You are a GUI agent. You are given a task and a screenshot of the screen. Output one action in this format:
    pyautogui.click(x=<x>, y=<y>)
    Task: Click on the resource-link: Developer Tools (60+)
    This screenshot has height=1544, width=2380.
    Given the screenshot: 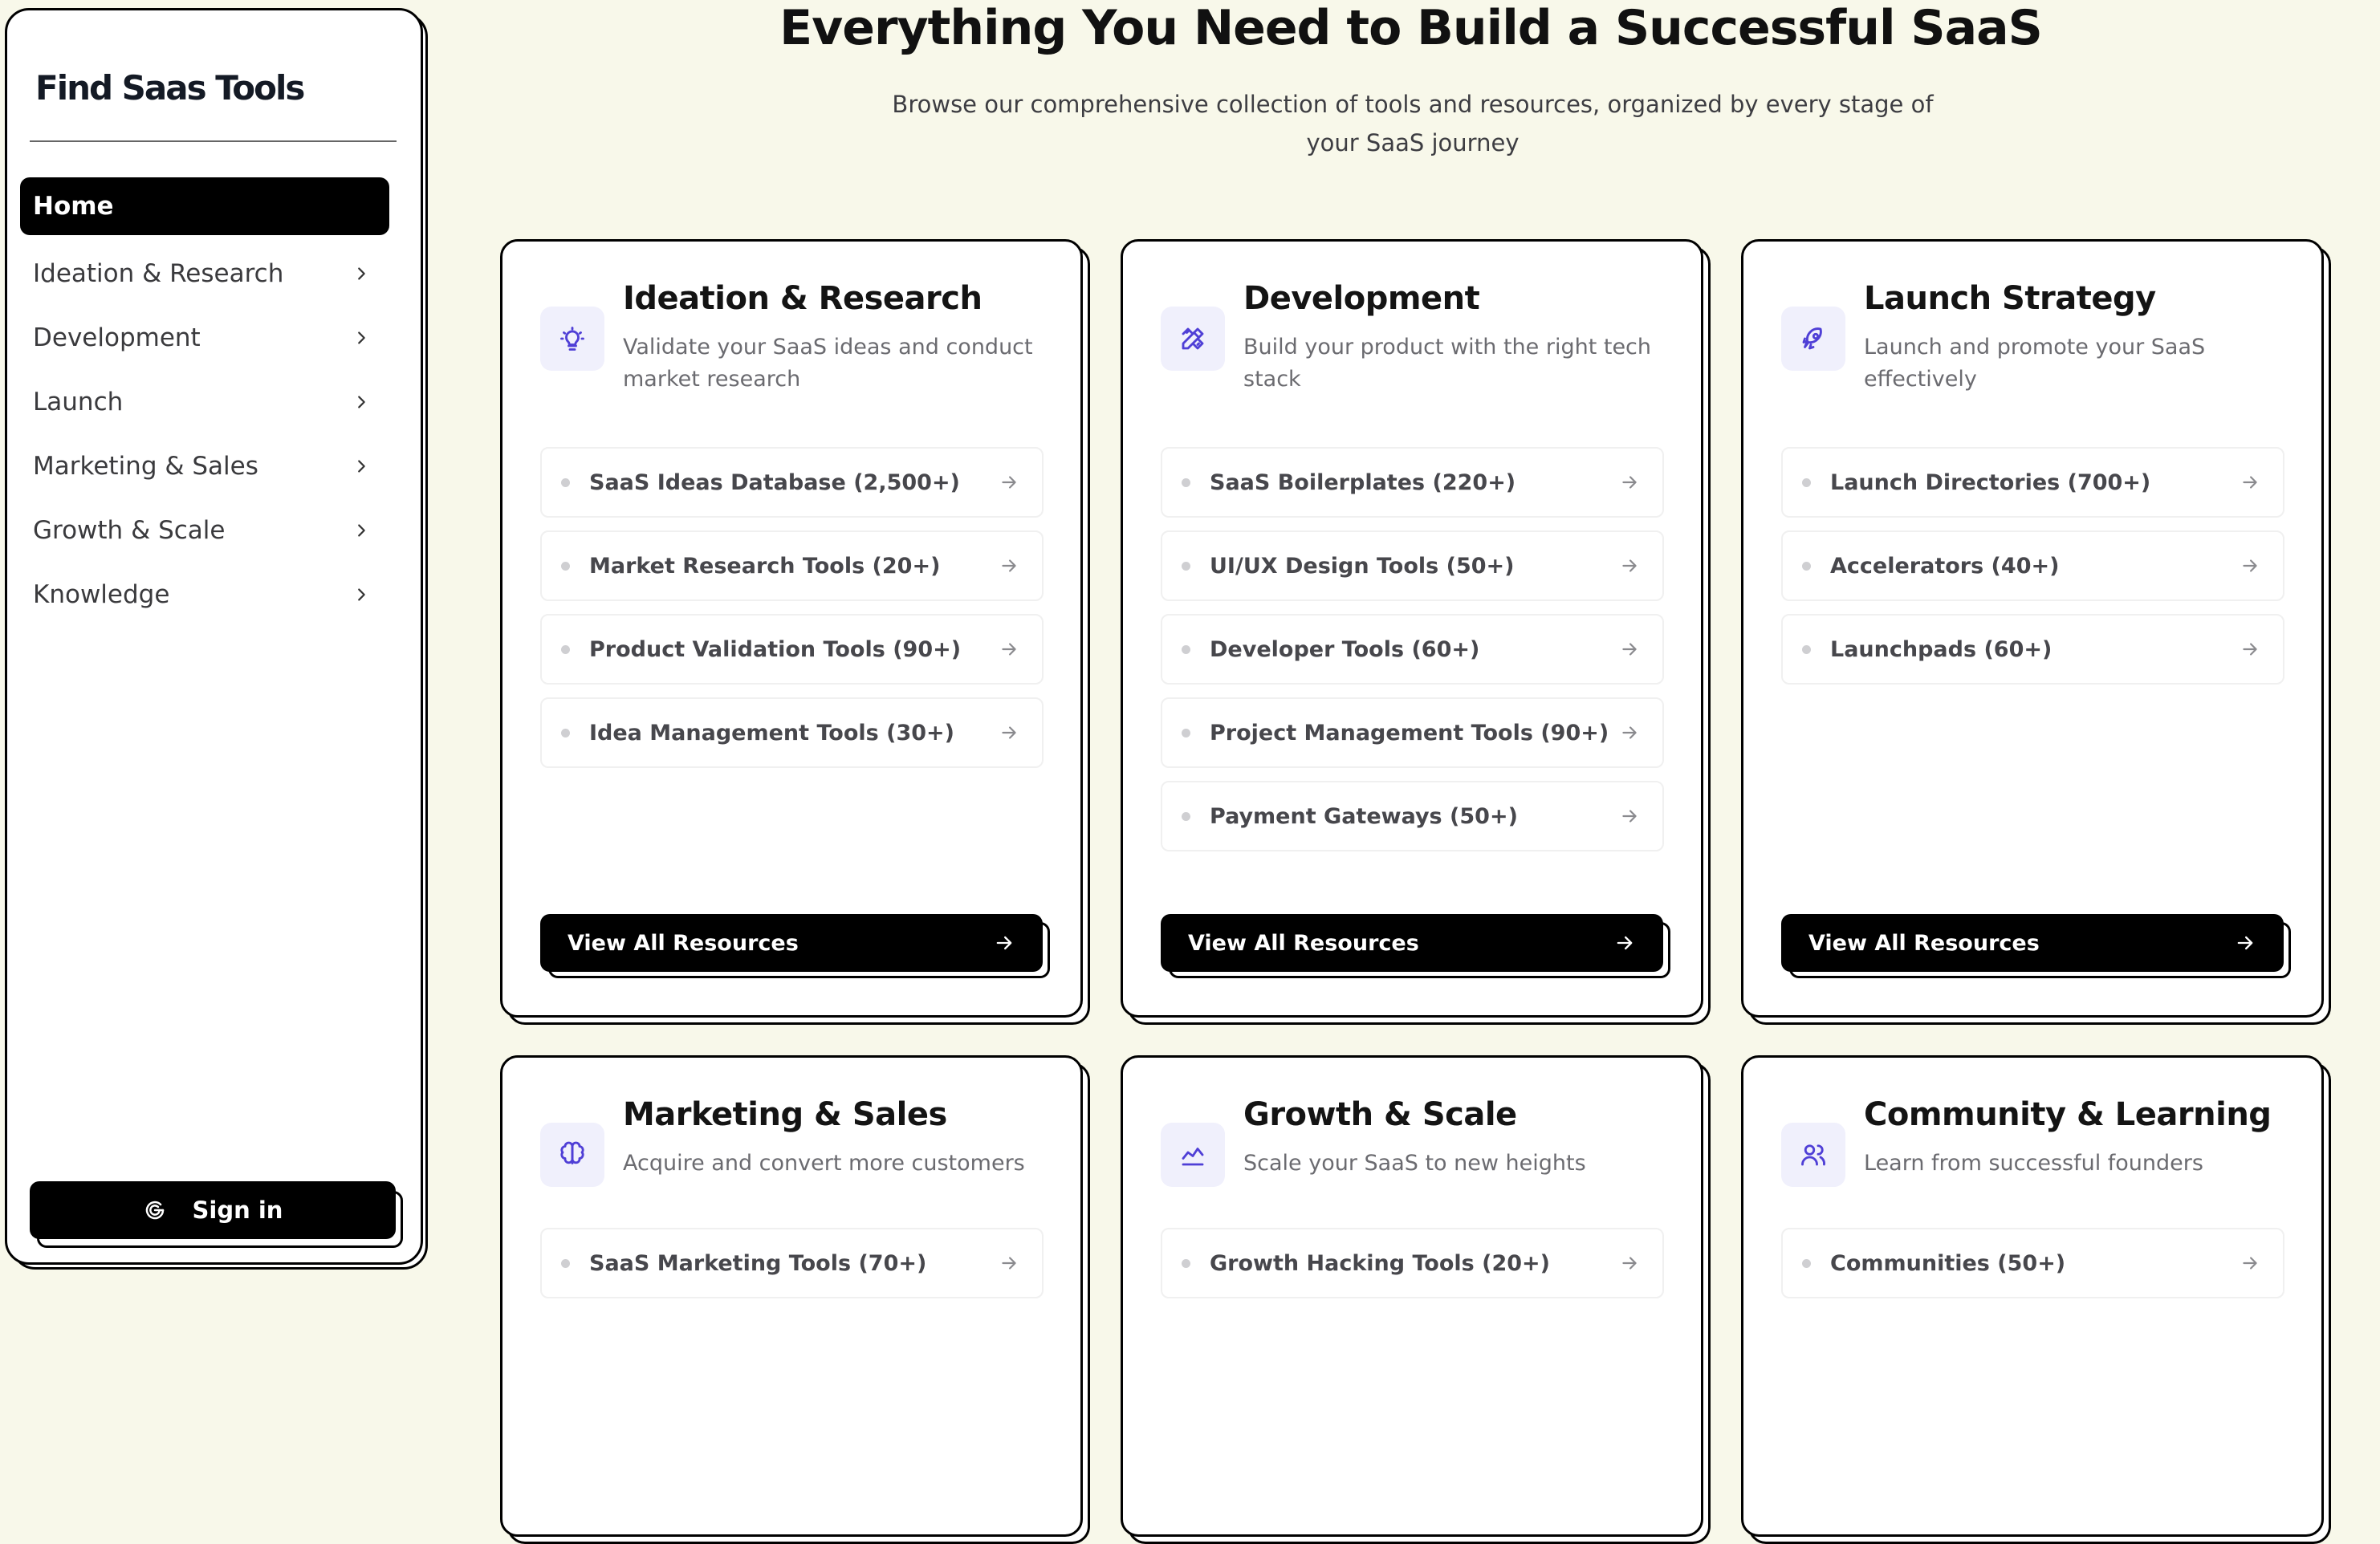 What is the action you would take?
    pyautogui.click(x=1412, y=650)
    